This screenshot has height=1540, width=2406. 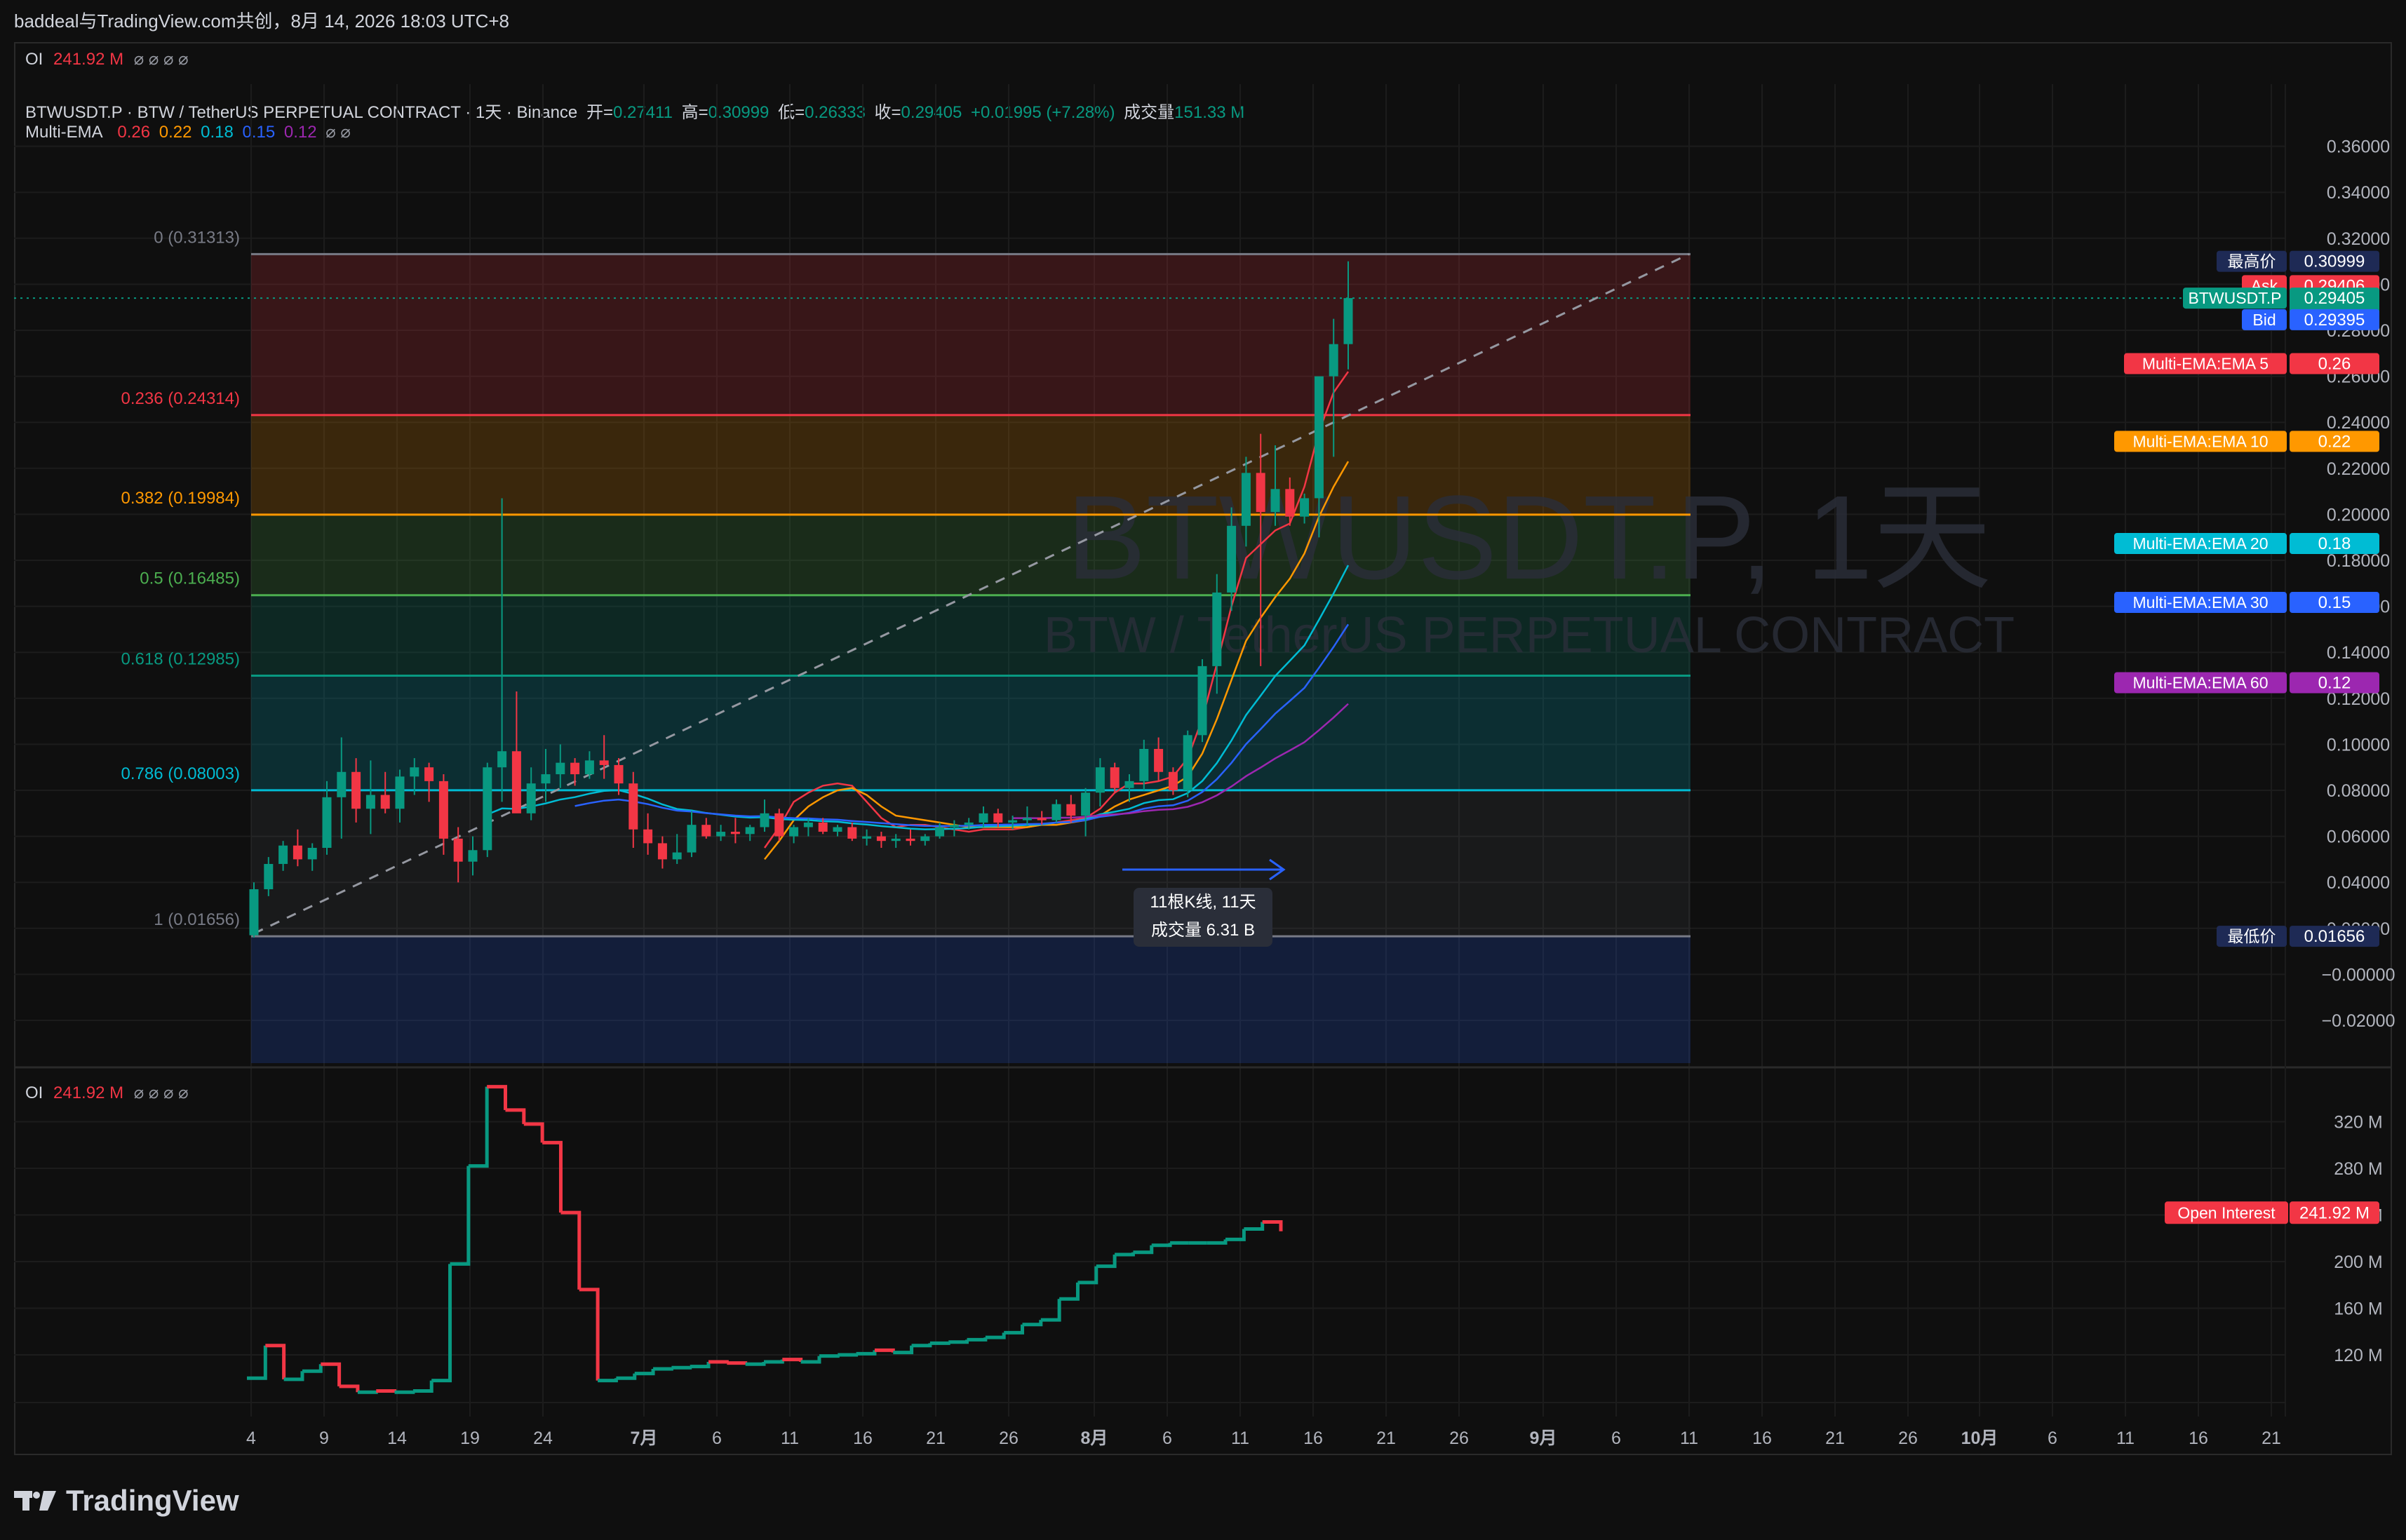 What do you see at coordinates (642, 112) in the screenshot?
I see `open-value: 0.27411` at bounding box center [642, 112].